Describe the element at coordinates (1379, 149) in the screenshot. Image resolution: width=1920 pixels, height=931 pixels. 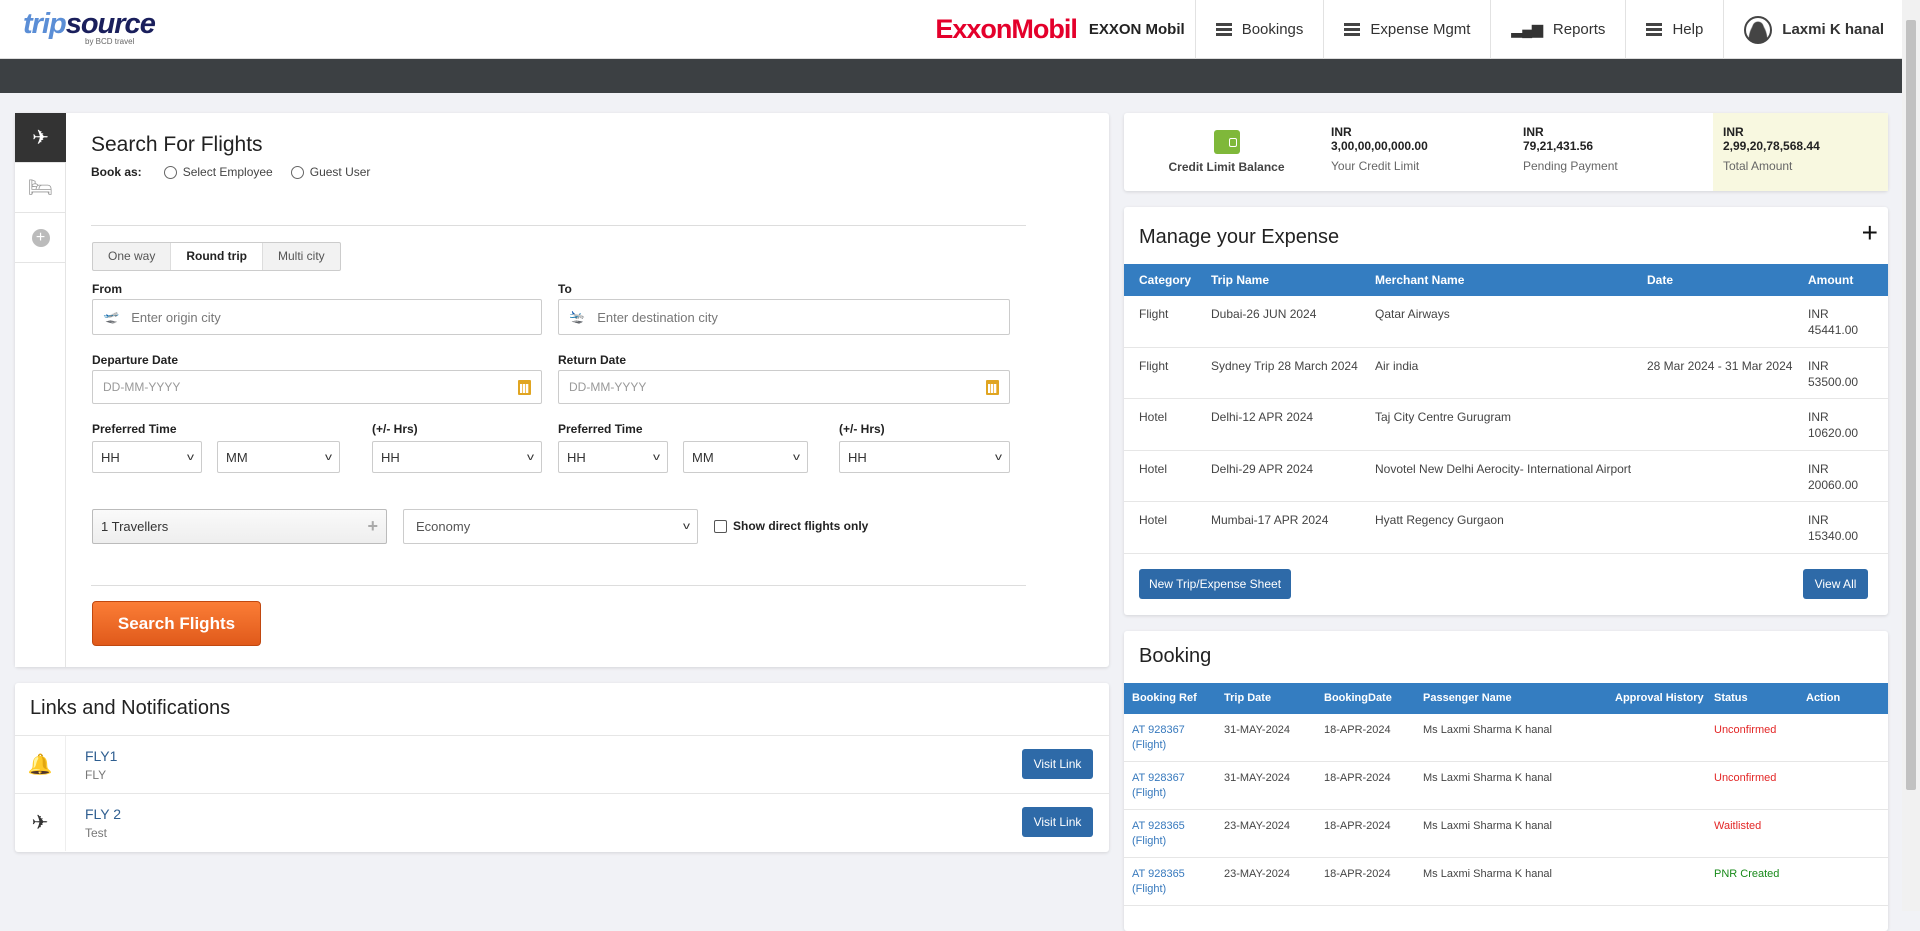
I see `credit-limit: INR 3,00,00,00,000.00 Your Credit Limit` at that location.